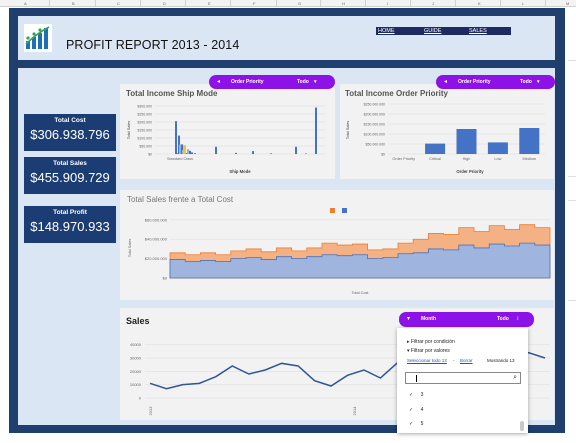  I want to click on month-filter-slicer: ▾ Month Todo ⁝, so click(466, 319).